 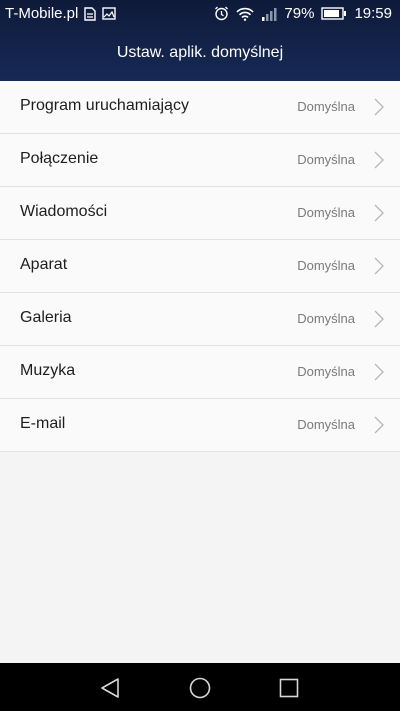 What do you see at coordinates (200, 107) in the screenshot?
I see `list-item-launcher: Program uruchamiający Domyślna` at bounding box center [200, 107].